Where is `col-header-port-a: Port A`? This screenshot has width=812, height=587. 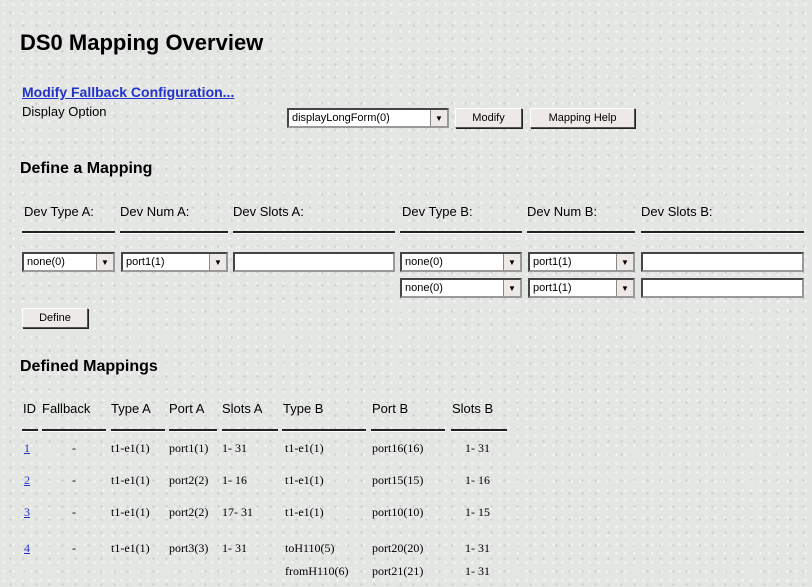
col-header-port-a: Port A is located at coordinates (187, 408).